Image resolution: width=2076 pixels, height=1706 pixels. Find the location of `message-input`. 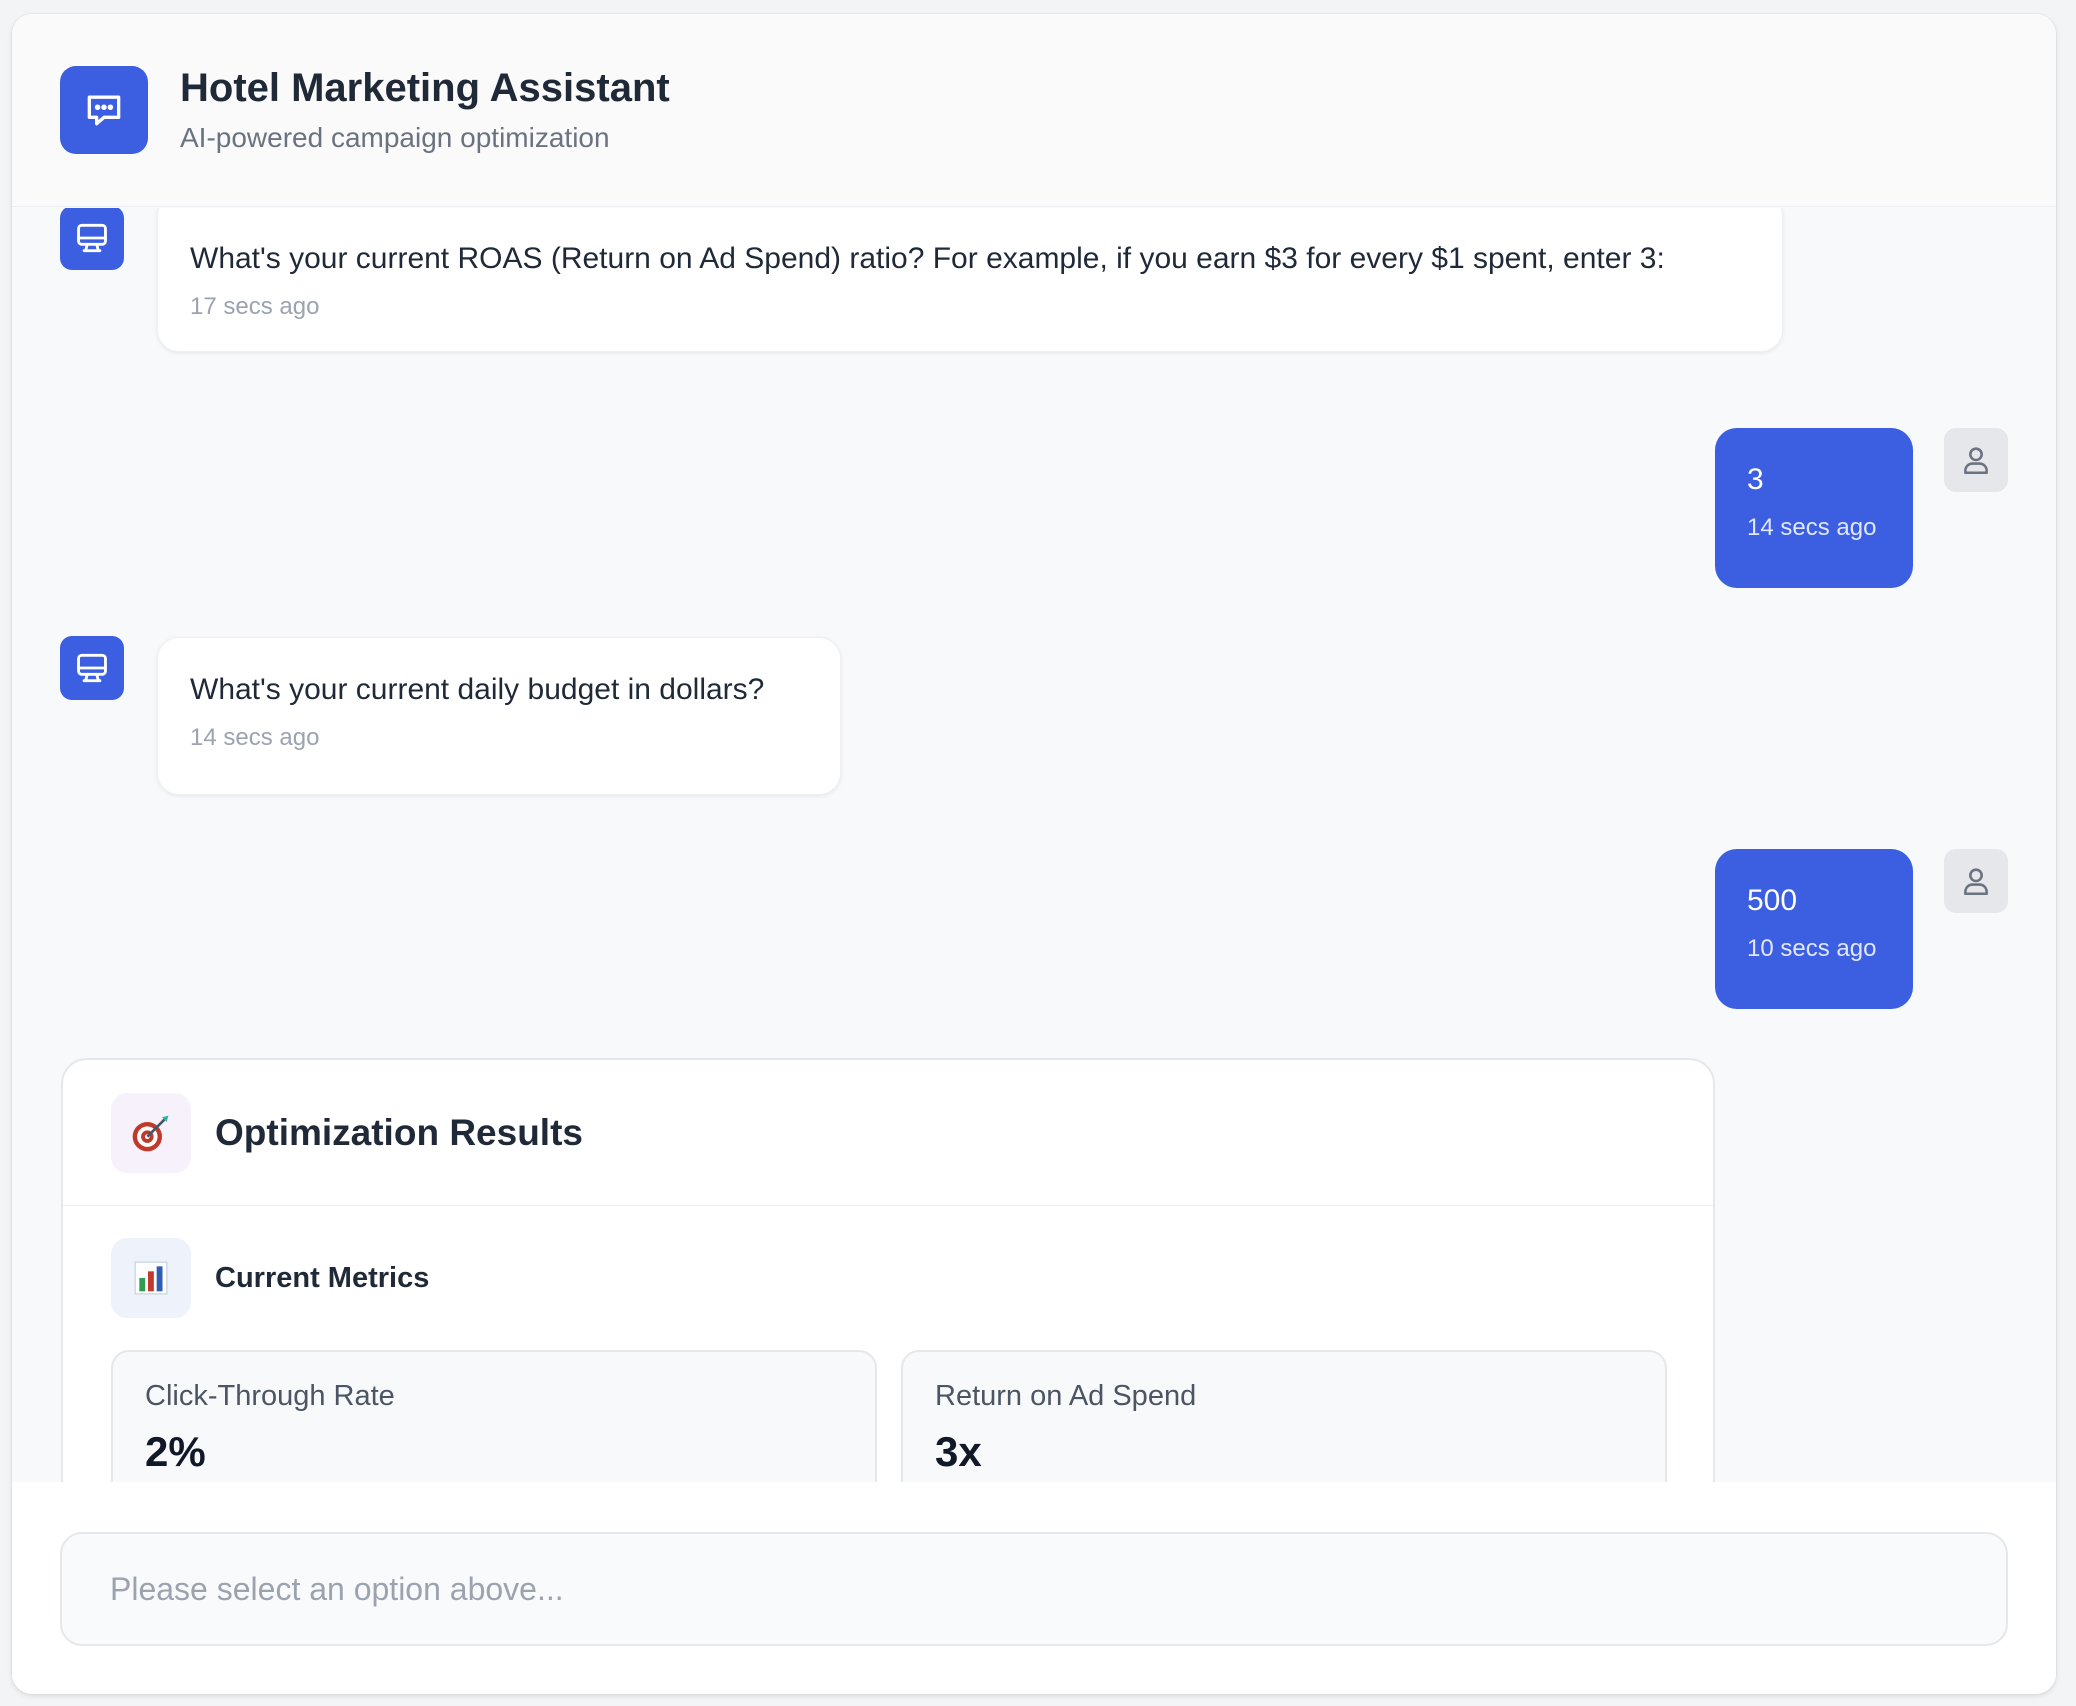

message-input is located at coordinates (1034, 1589).